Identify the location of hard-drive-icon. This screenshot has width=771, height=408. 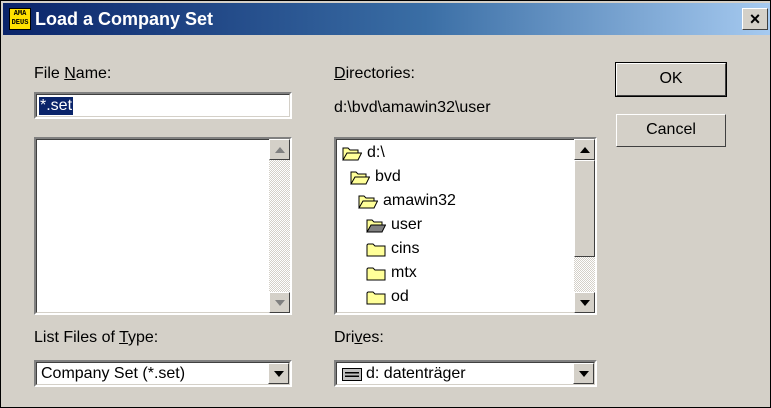
(352, 374).